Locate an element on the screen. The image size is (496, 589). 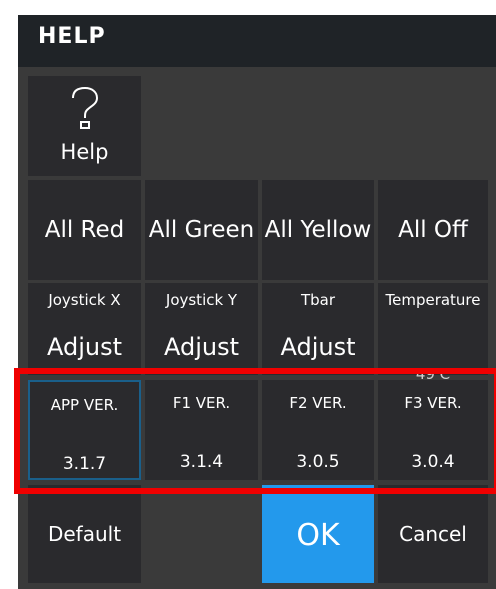
all-yellow-label: All Yellow is located at coordinates (318, 230).